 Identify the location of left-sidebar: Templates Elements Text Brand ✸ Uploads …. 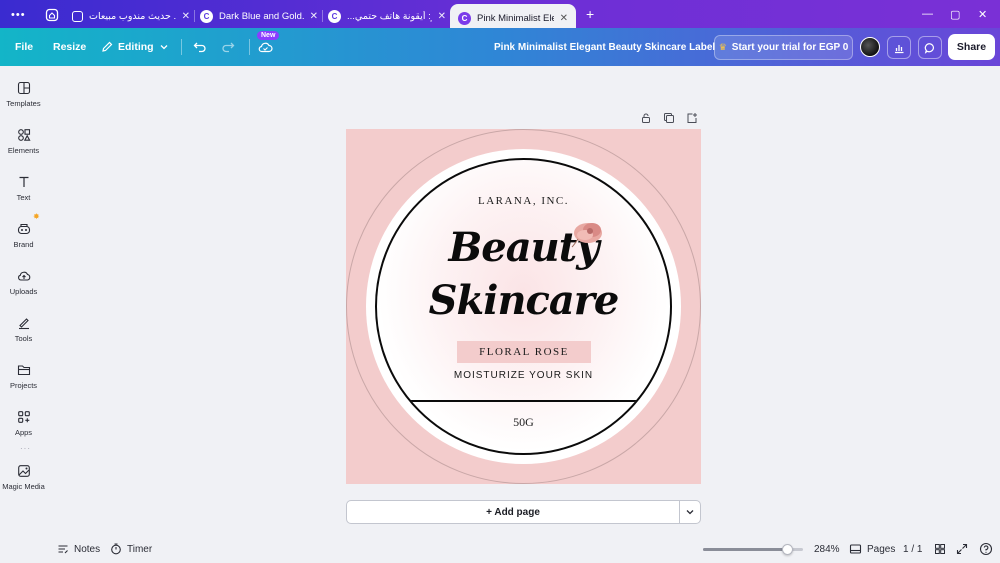
(23, 314).